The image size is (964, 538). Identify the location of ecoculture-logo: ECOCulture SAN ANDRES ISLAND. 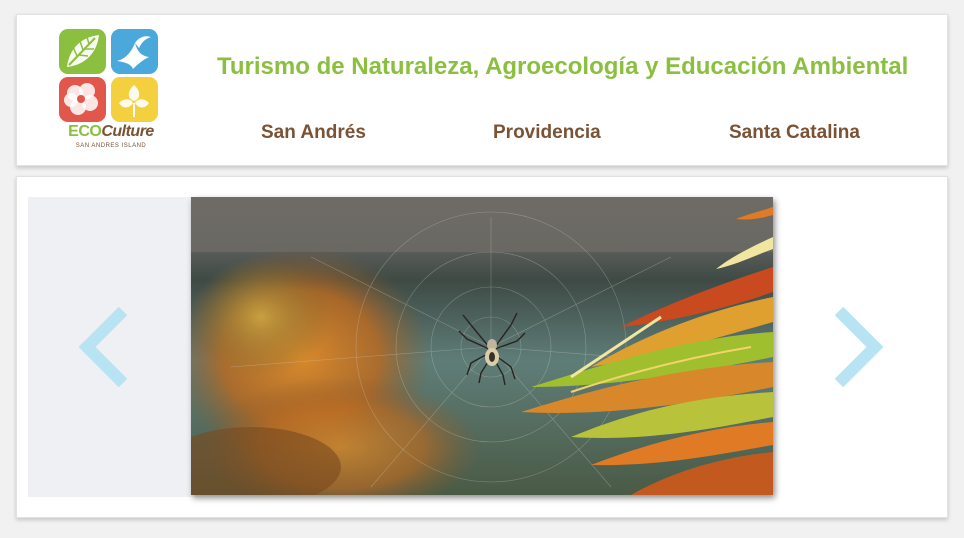
(111, 93).